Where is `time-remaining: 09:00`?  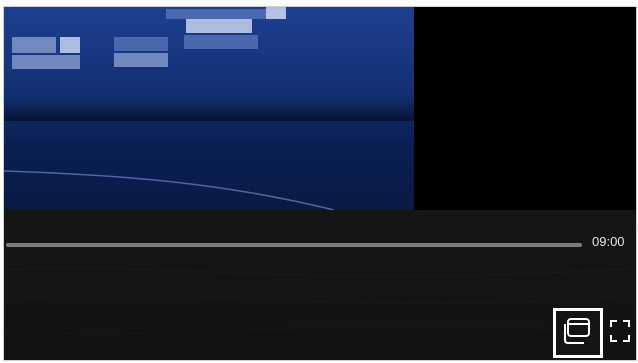 time-remaining: 09:00 is located at coordinates (608, 241).